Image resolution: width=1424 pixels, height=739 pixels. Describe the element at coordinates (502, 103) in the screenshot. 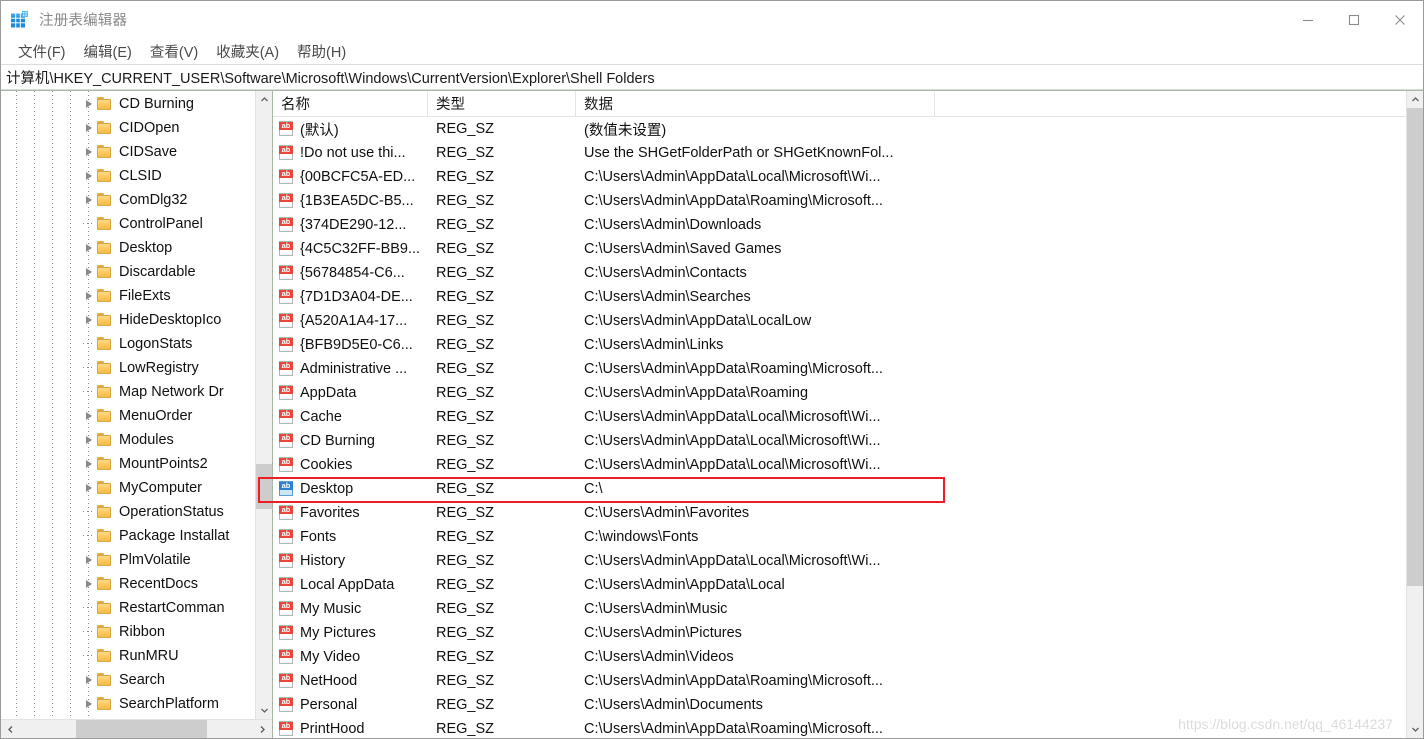

I see `column-header-type: 类型` at that location.